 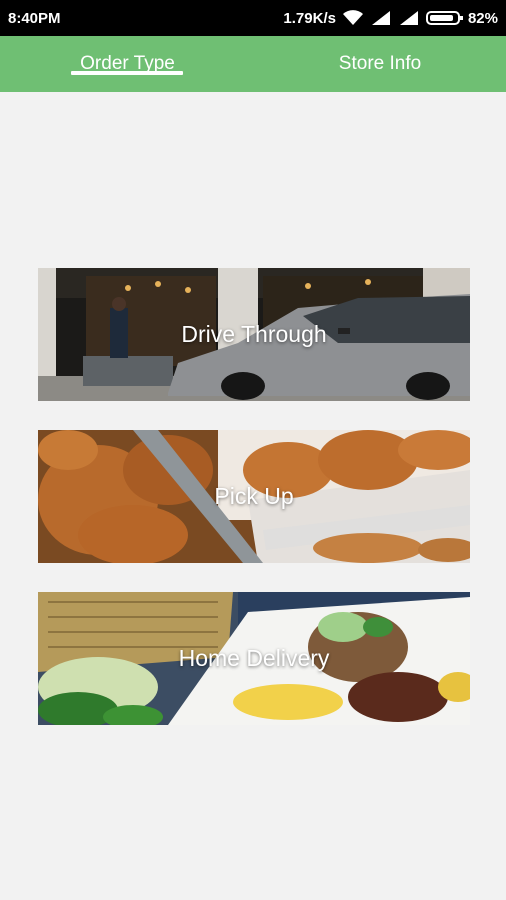 What do you see at coordinates (253, 18) in the screenshot?
I see `status-bar: 8:40PM 1.79K/s 82%` at bounding box center [253, 18].